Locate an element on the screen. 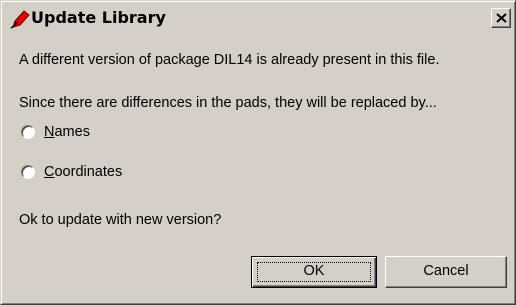 The image size is (516, 305). ok-button: OK is located at coordinates (314, 272).